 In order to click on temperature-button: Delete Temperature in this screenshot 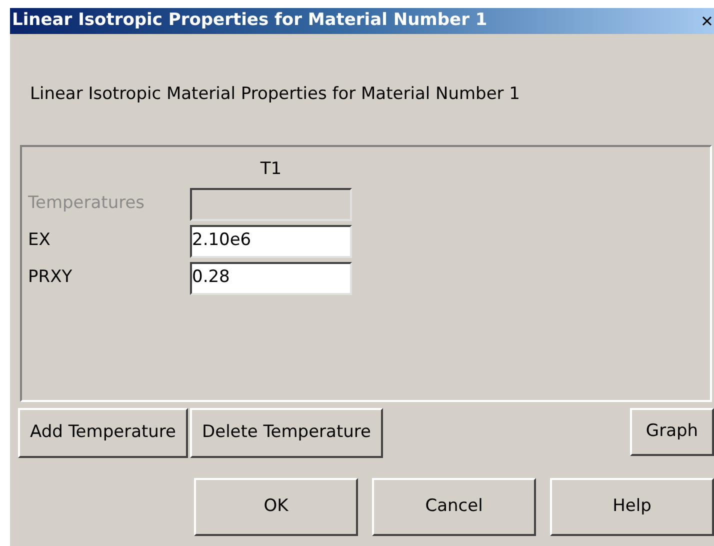, I will do `click(286, 433)`.